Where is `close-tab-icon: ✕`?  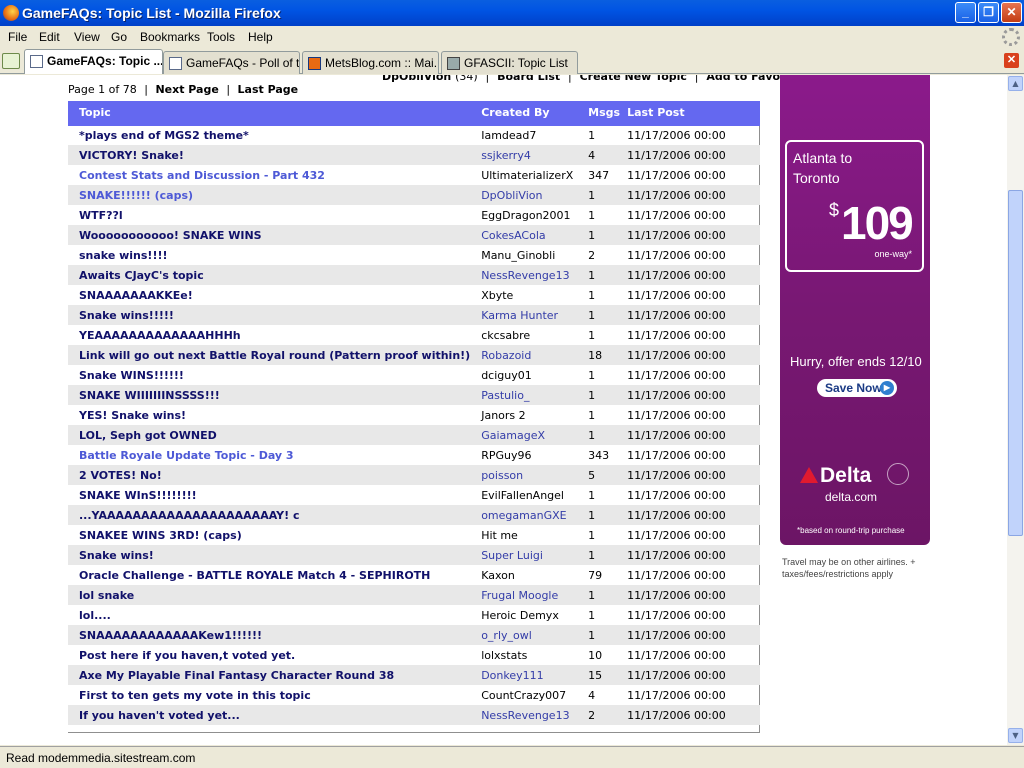
close-tab-icon: ✕ is located at coordinates (1011, 60).